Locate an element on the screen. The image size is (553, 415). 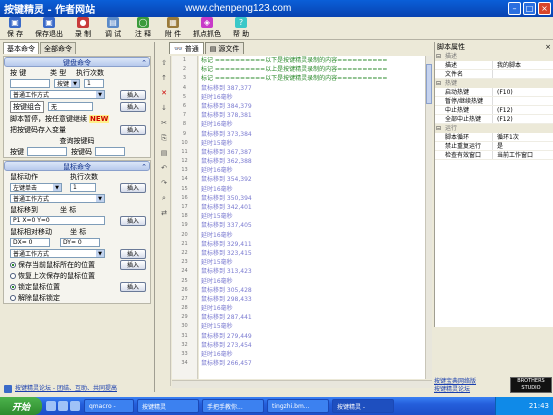
key-input is located at coordinates (30, 83).